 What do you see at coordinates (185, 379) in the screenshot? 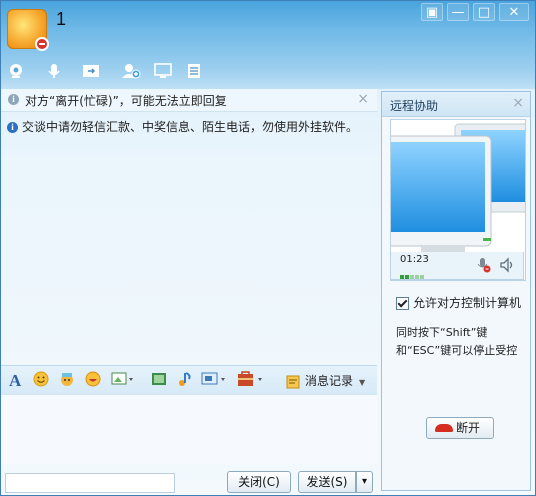
I see `music-icon` at bounding box center [185, 379].